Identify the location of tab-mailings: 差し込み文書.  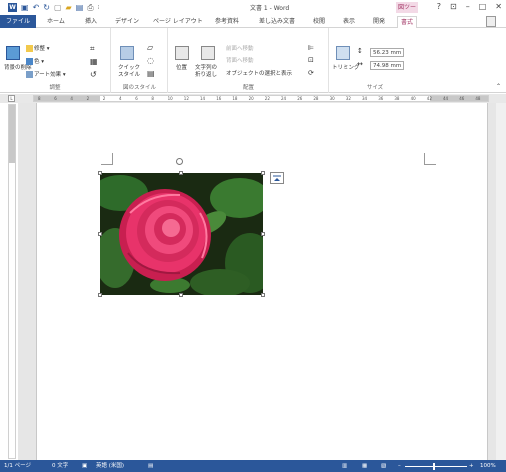
(277, 22).